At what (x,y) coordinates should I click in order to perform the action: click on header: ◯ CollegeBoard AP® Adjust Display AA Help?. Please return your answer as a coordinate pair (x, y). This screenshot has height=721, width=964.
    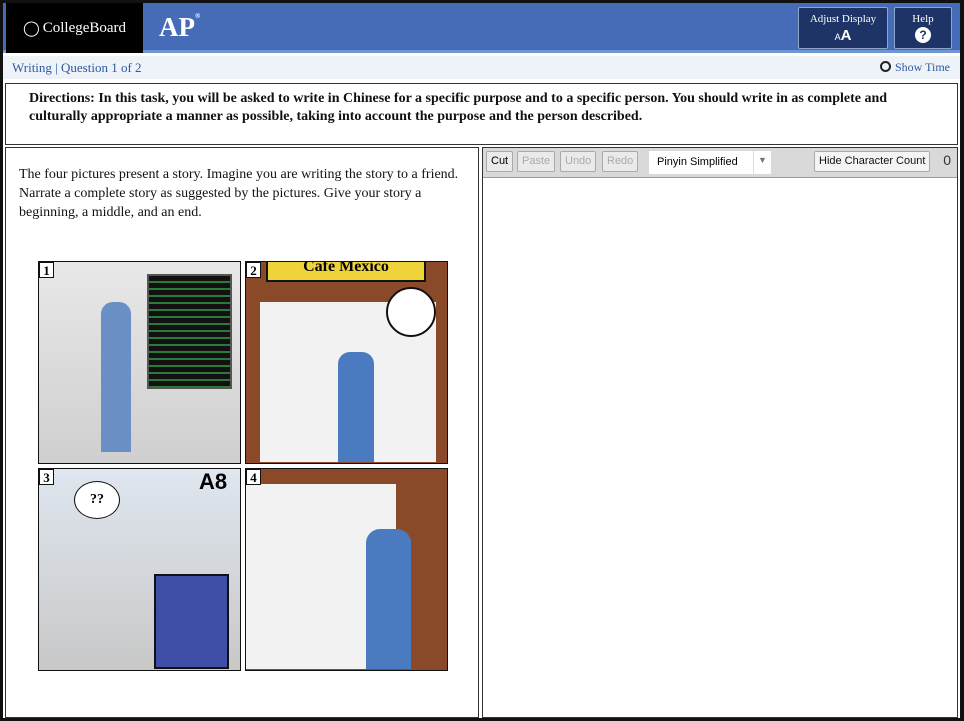
    Looking at the image, I should click on (481, 28).